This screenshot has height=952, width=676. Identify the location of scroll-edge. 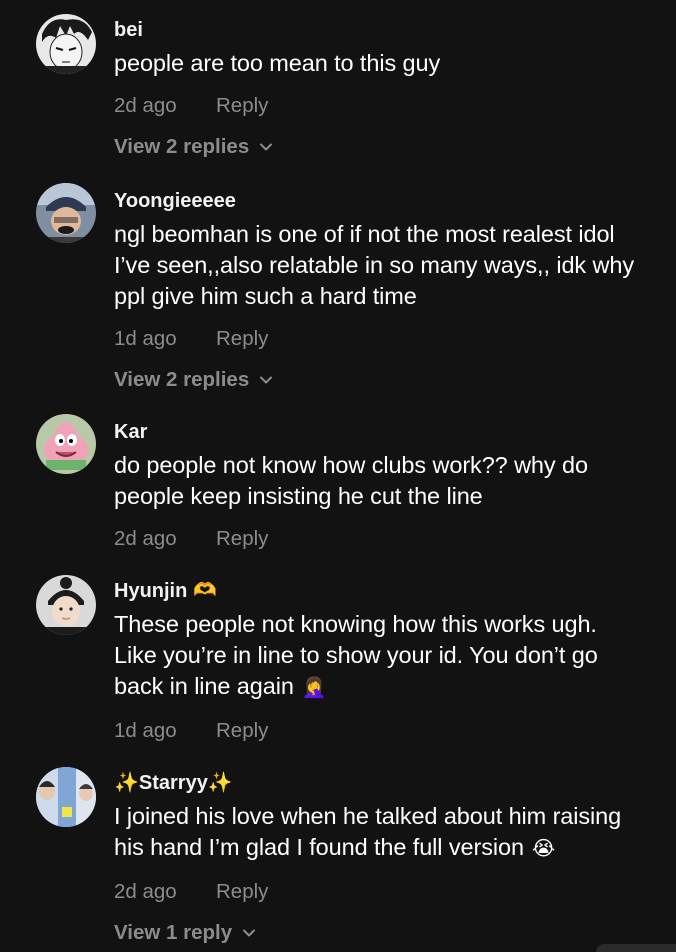
(636, 948).